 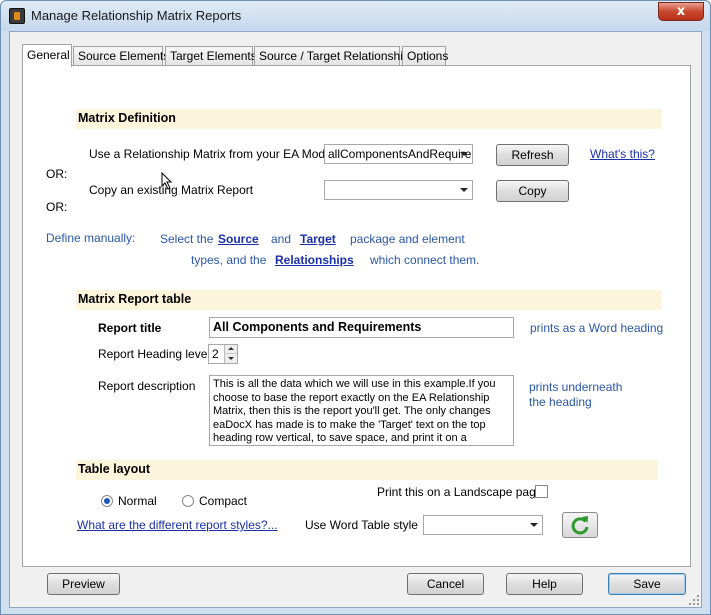 I want to click on preview-button: Preview, so click(x=83, y=584).